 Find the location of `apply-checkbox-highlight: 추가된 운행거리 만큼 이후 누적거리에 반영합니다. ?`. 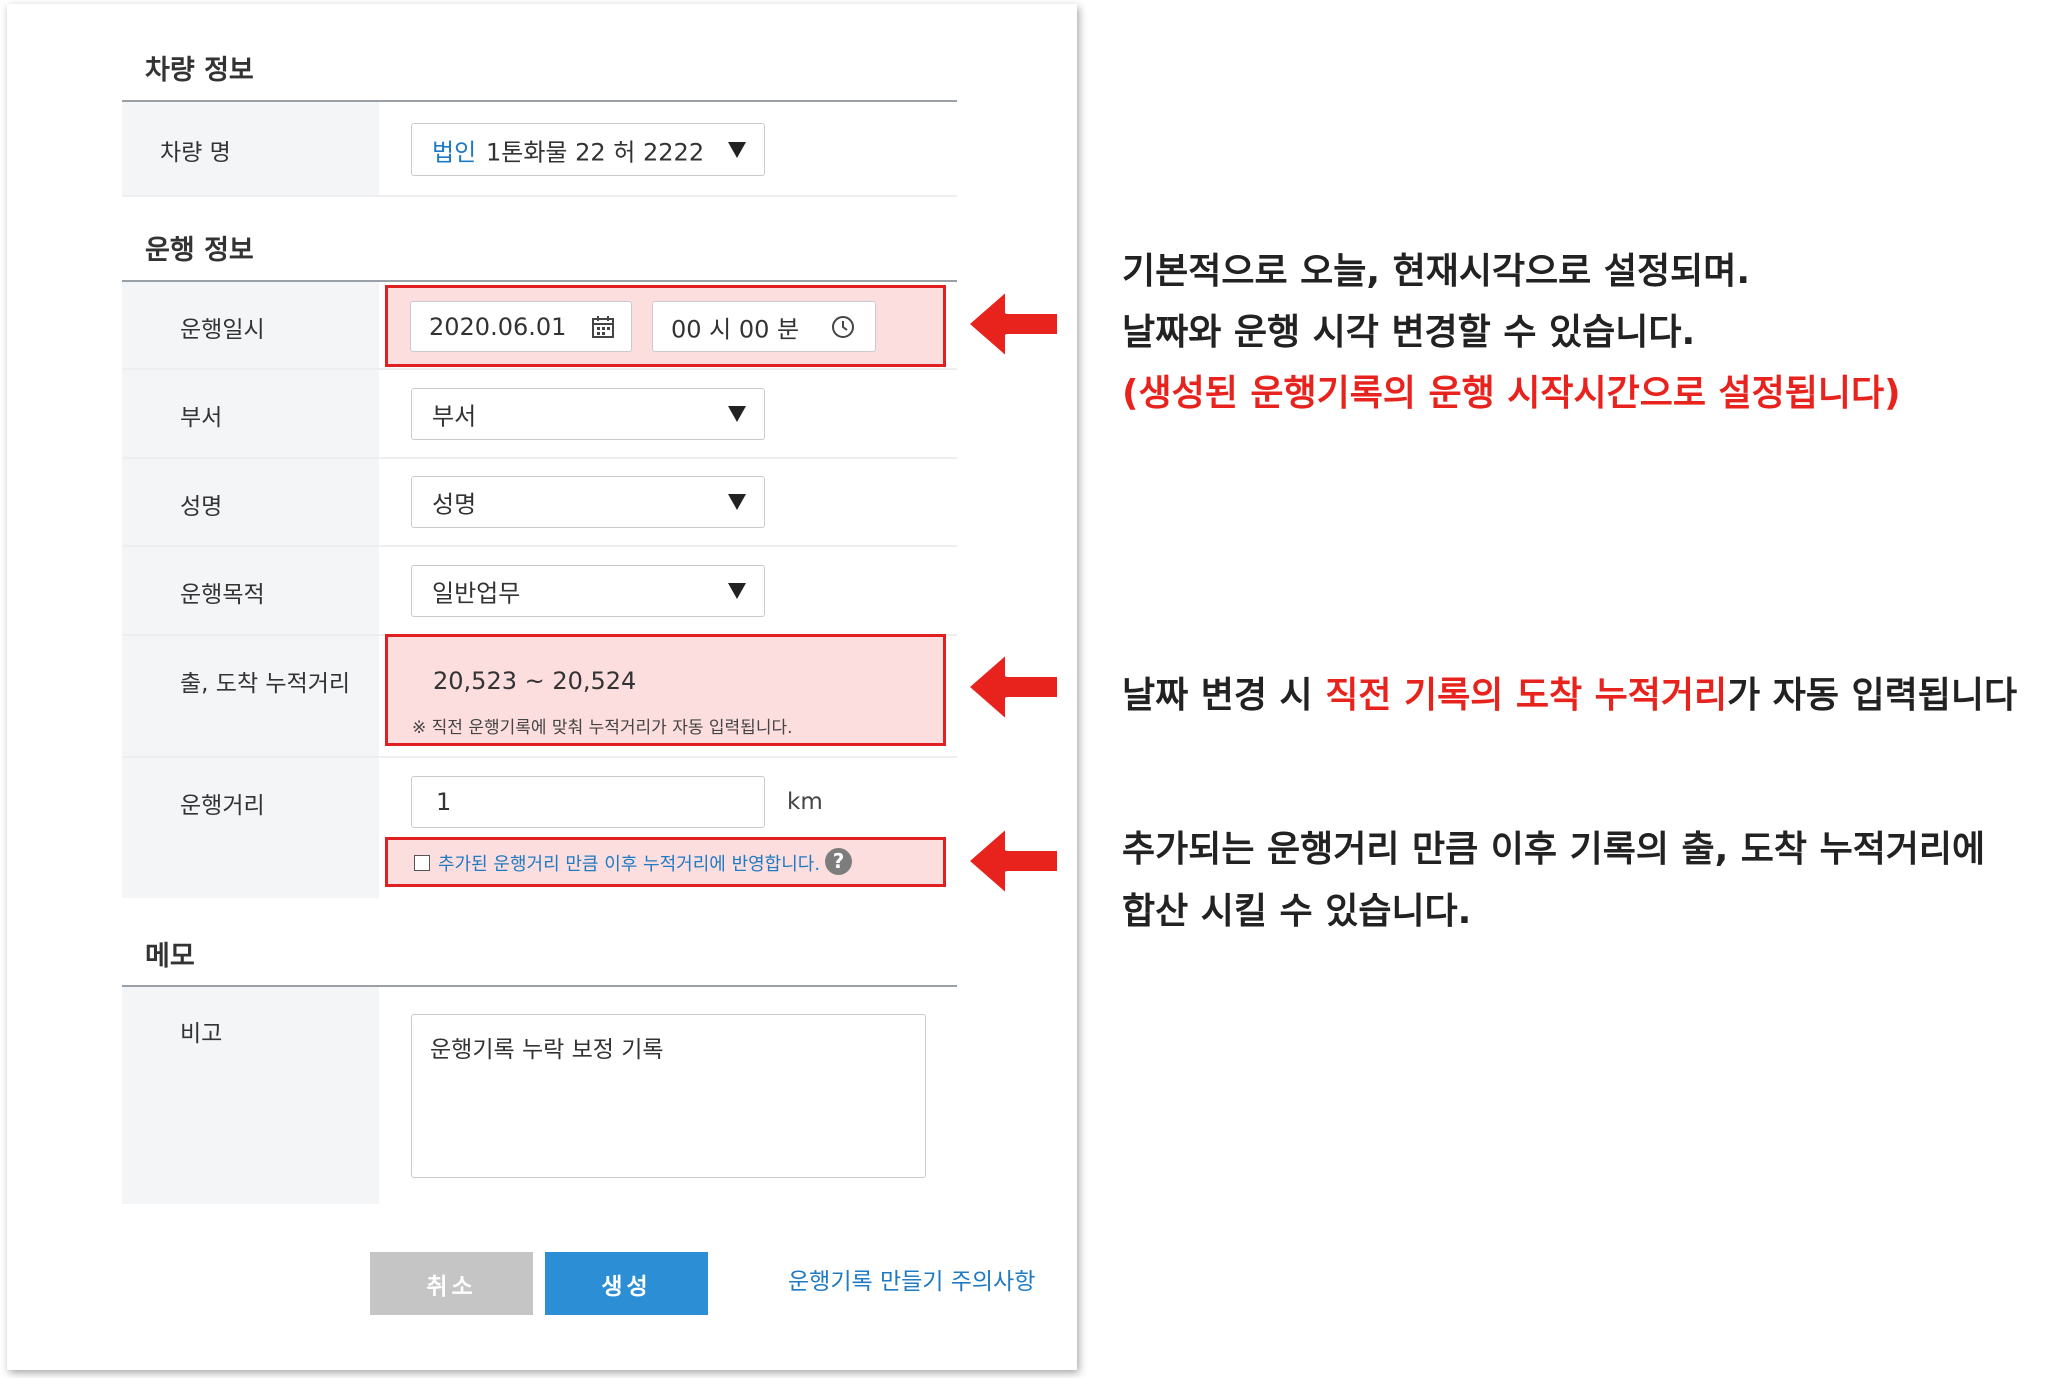

apply-checkbox-highlight: 추가된 운행거리 만큼 이후 누적거리에 반영합니다. ? is located at coordinates (665, 862).